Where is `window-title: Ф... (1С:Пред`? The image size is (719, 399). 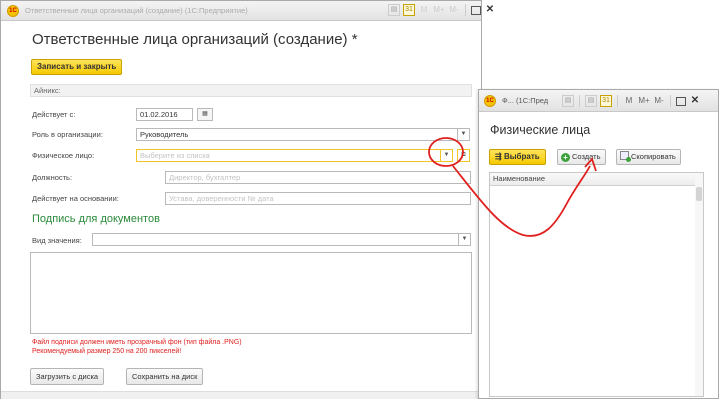
window-title: Ф... (1С:Пред is located at coordinates (525, 100).